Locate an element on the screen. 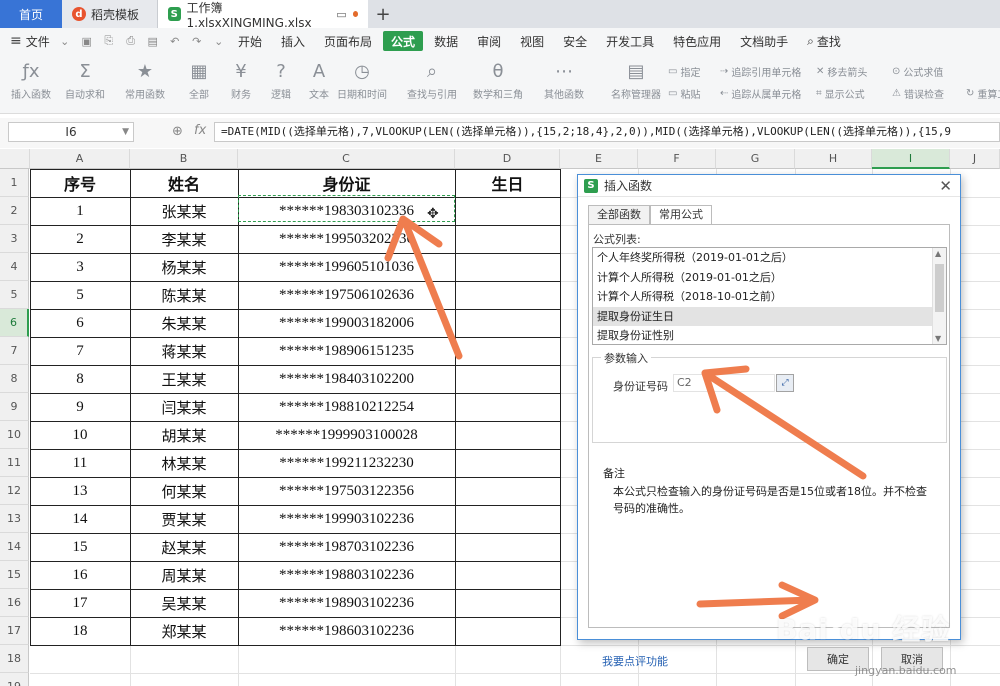 The height and width of the screenshot is (686, 1000). row-header: 7 is located at coordinates (14, 351).